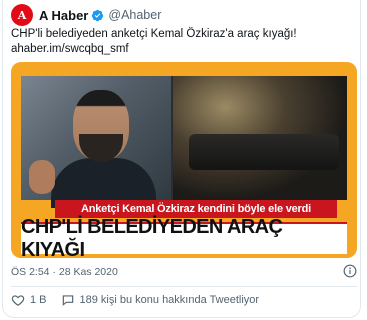  I want to click on verified-badge-icon, so click(98, 15).